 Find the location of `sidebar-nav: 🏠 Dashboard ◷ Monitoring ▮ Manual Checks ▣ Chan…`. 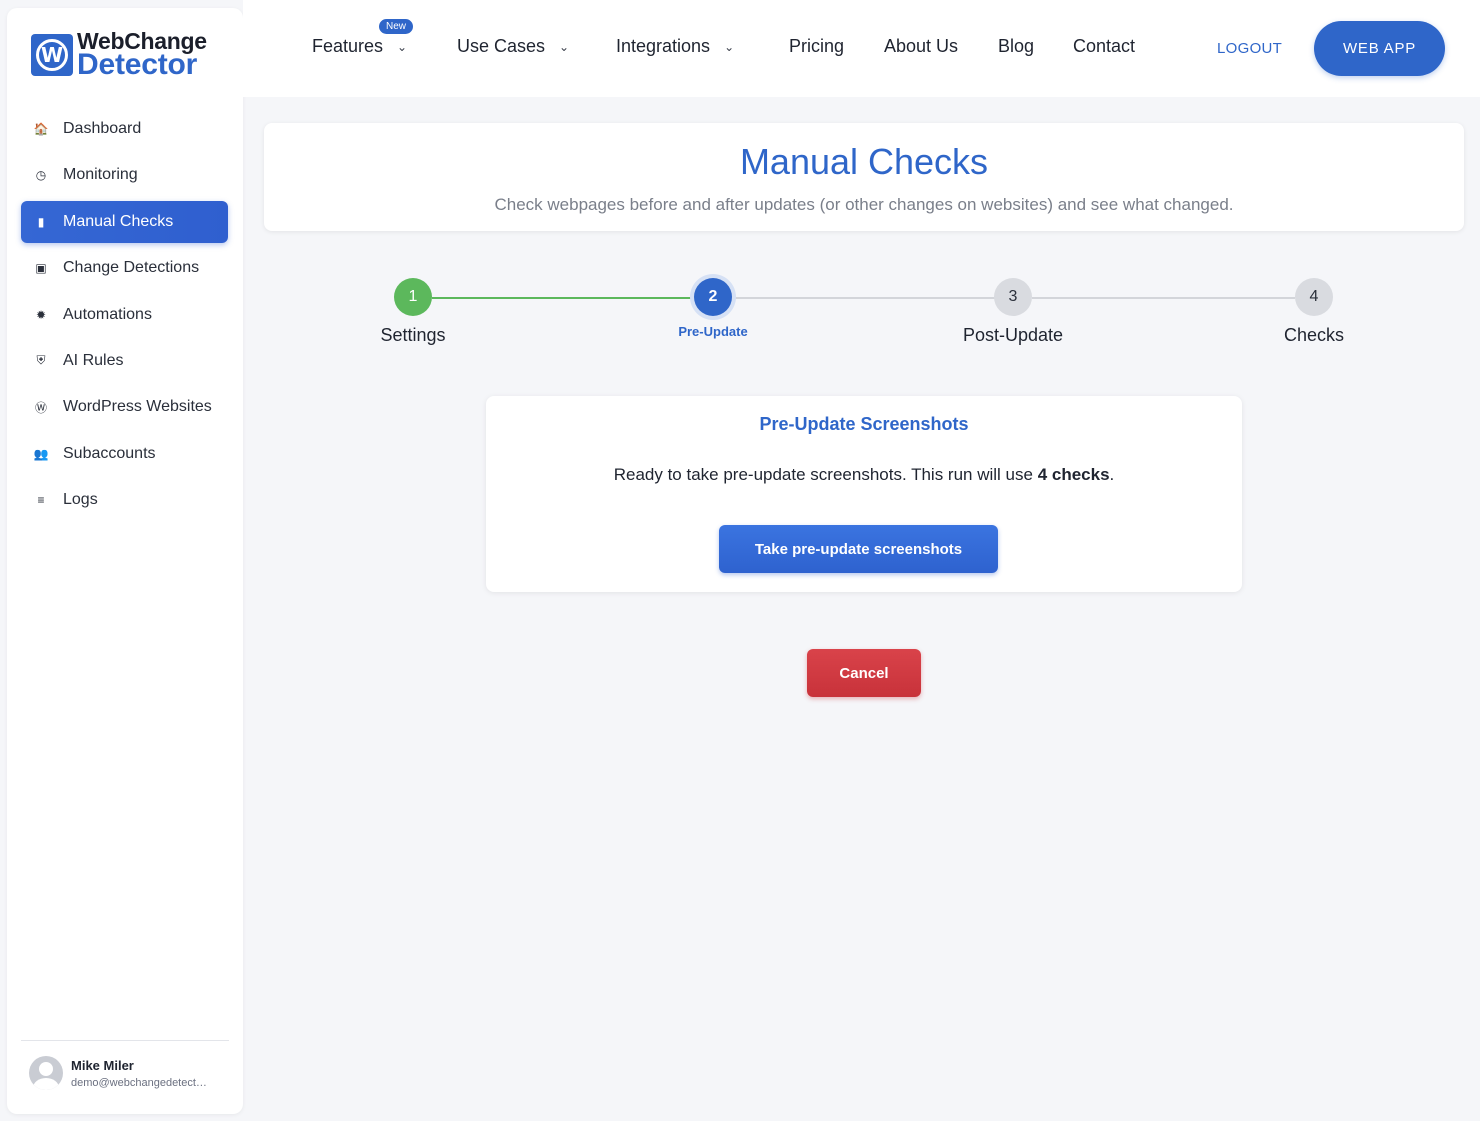

sidebar-nav: 🏠 Dashboard ◷ Monitoring ▮ Manual Checks ▣ Chan… is located at coordinates (124, 317).